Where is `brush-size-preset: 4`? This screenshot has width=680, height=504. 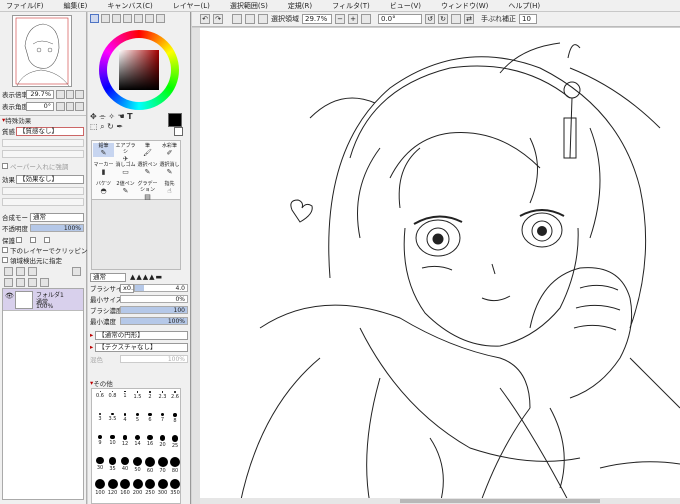 brush-size-preset: 4 is located at coordinates (125, 418).